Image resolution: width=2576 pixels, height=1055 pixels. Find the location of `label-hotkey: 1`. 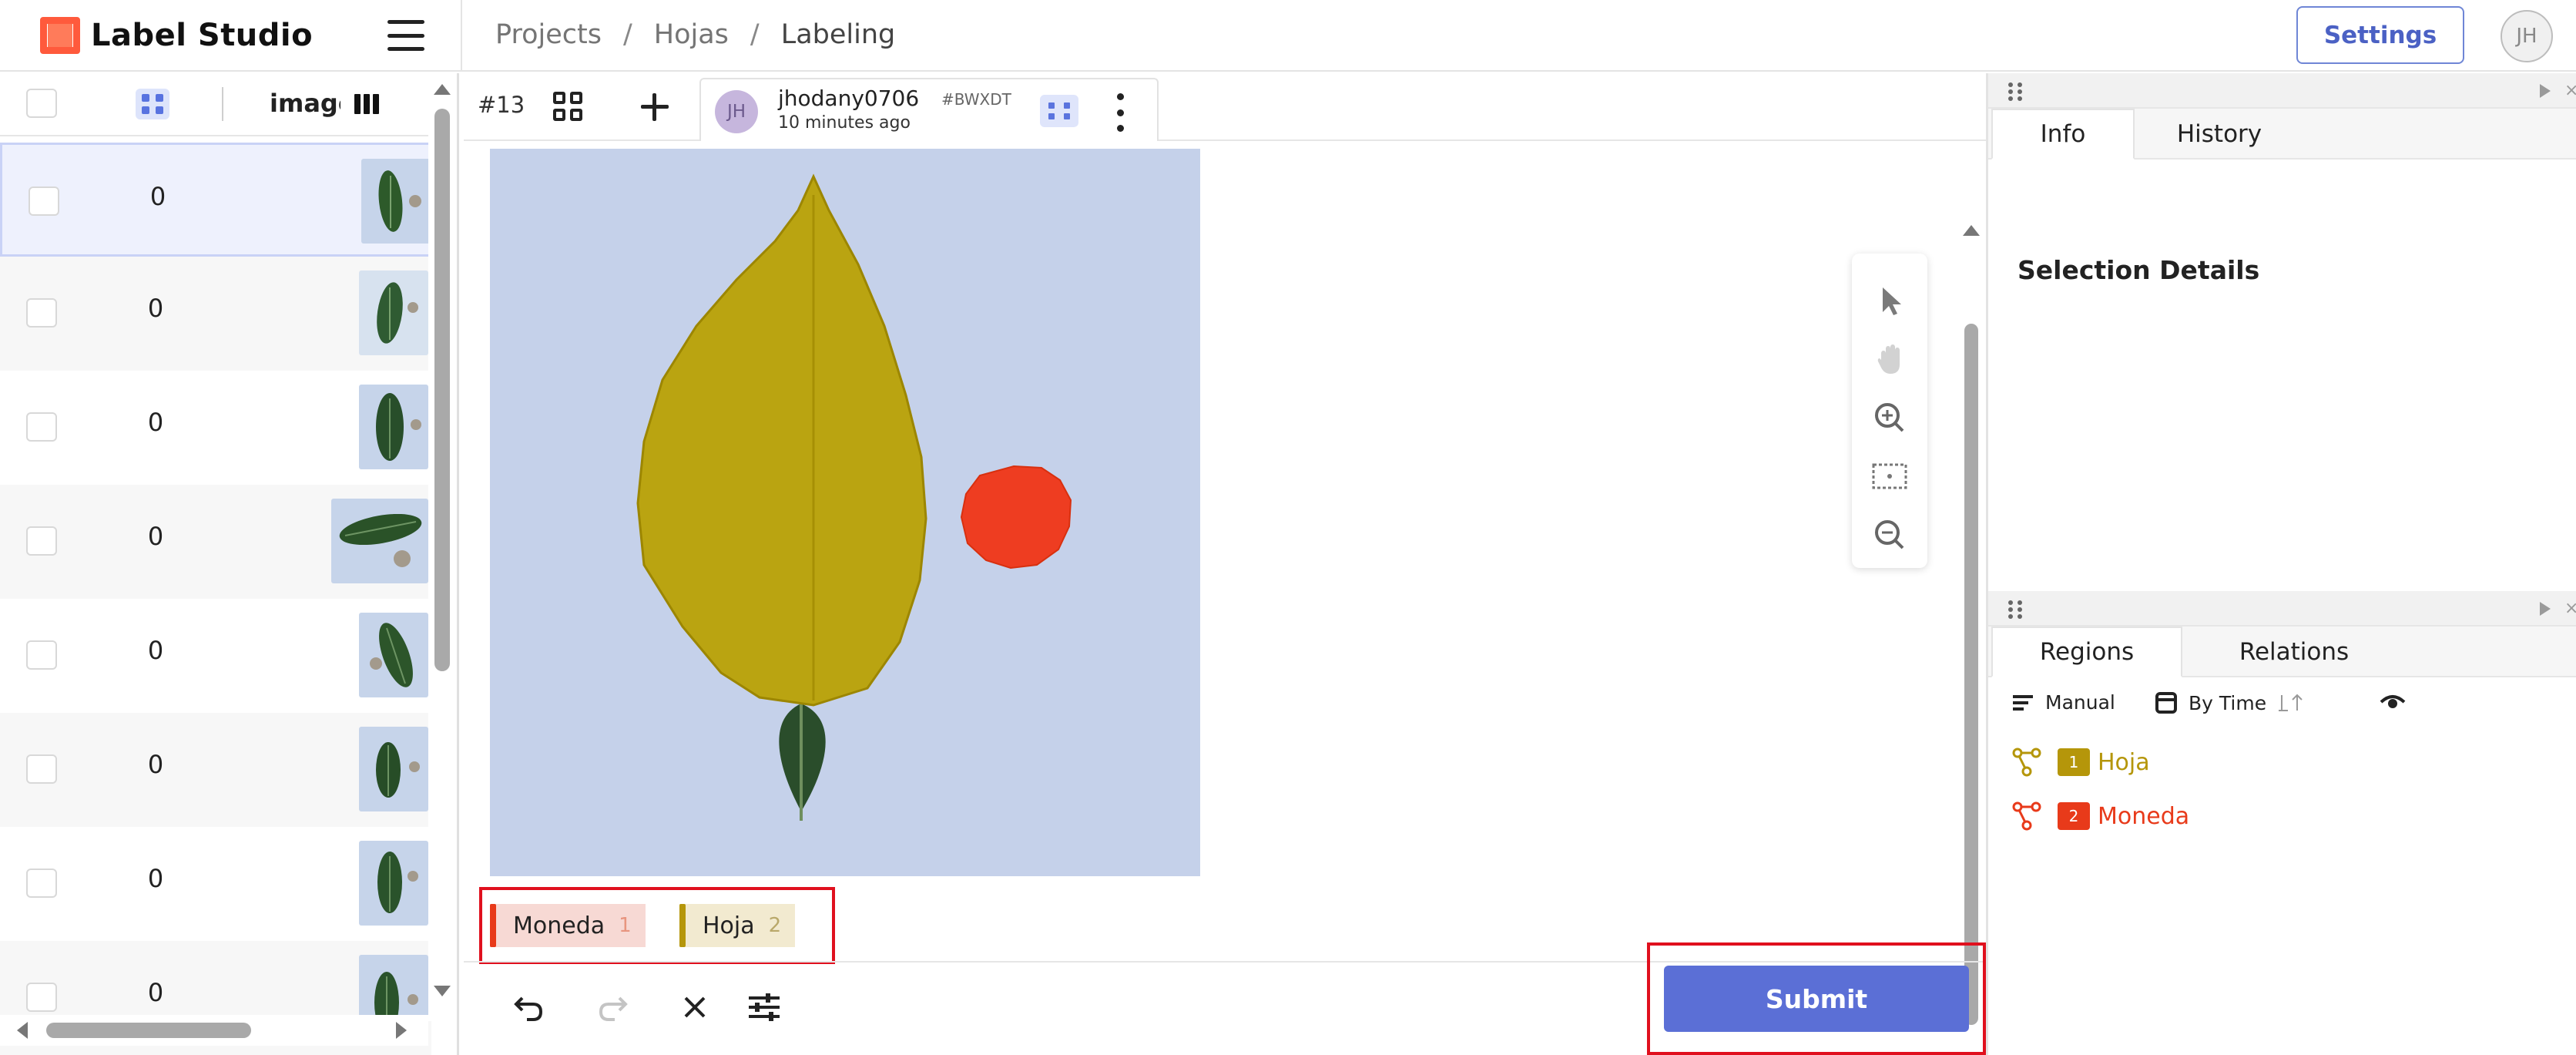

label-hotkey: 1 is located at coordinates (625, 926).